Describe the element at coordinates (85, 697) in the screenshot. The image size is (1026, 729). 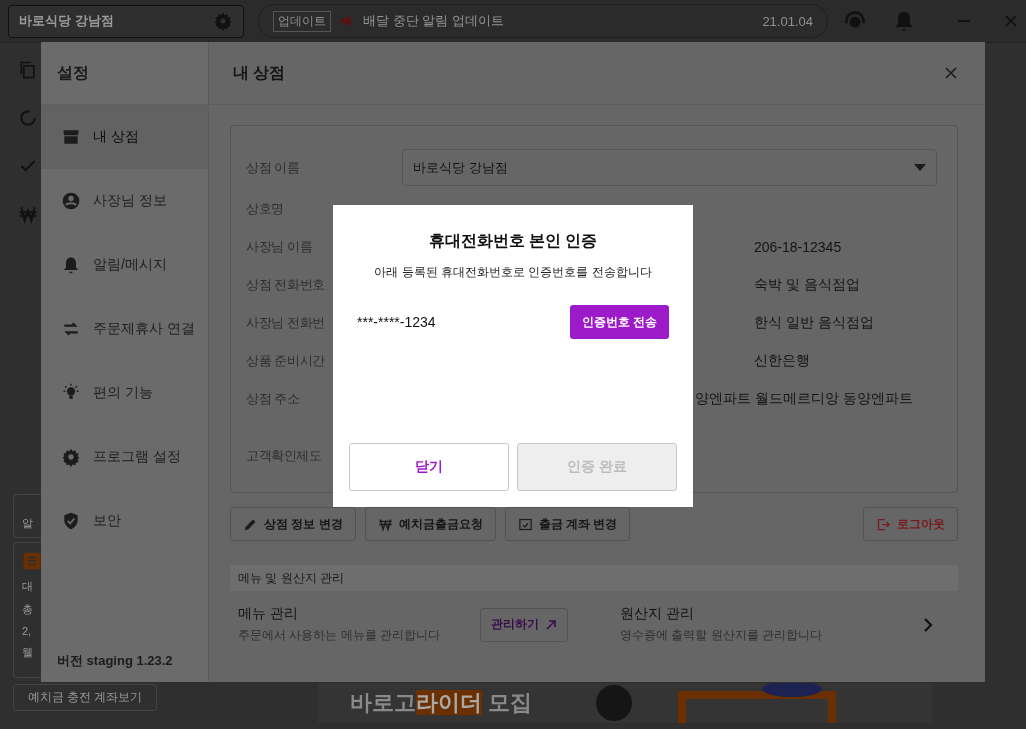
I see `deposit-account-button: 예치금 충전 계좌보기` at that location.